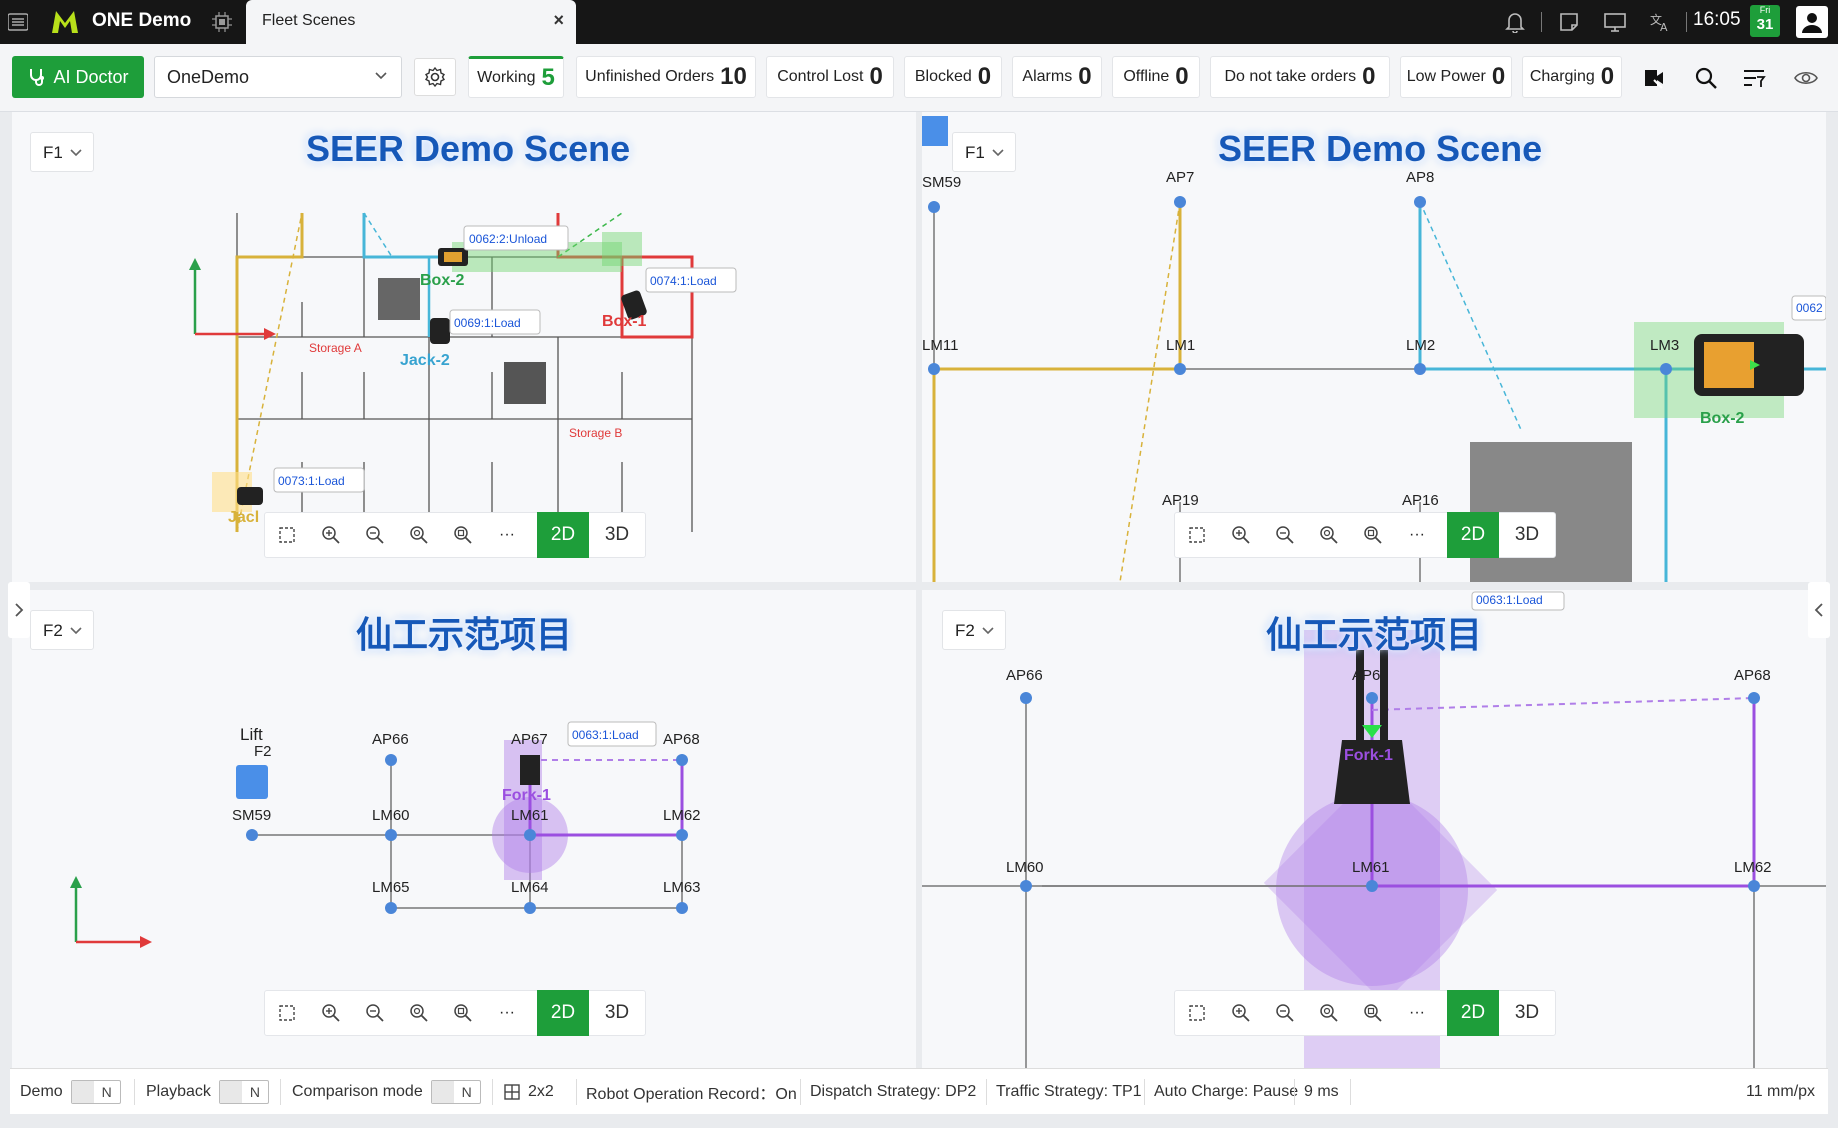 The image size is (1838, 1128). Describe the element at coordinates (516, 77) in the screenshot. I see `stat-working: Working 5` at that location.